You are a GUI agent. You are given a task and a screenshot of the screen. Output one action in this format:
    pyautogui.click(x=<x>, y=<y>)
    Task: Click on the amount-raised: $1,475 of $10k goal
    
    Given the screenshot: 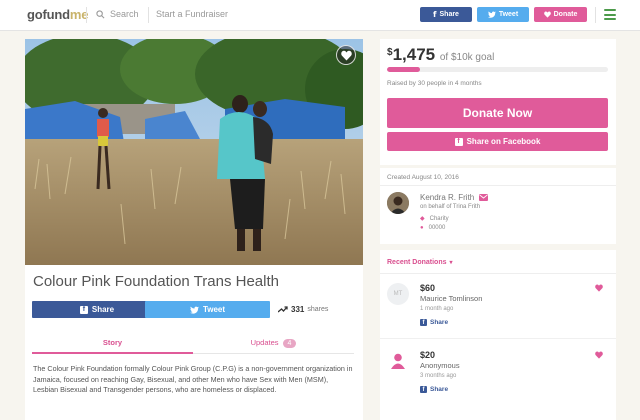 What is the action you would take?
    pyautogui.click(x=440, y=55)
    